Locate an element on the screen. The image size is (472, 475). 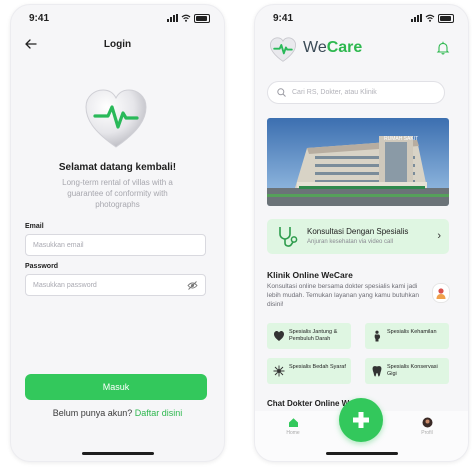
pregnancy-icon is located at coordinates (377, 336).